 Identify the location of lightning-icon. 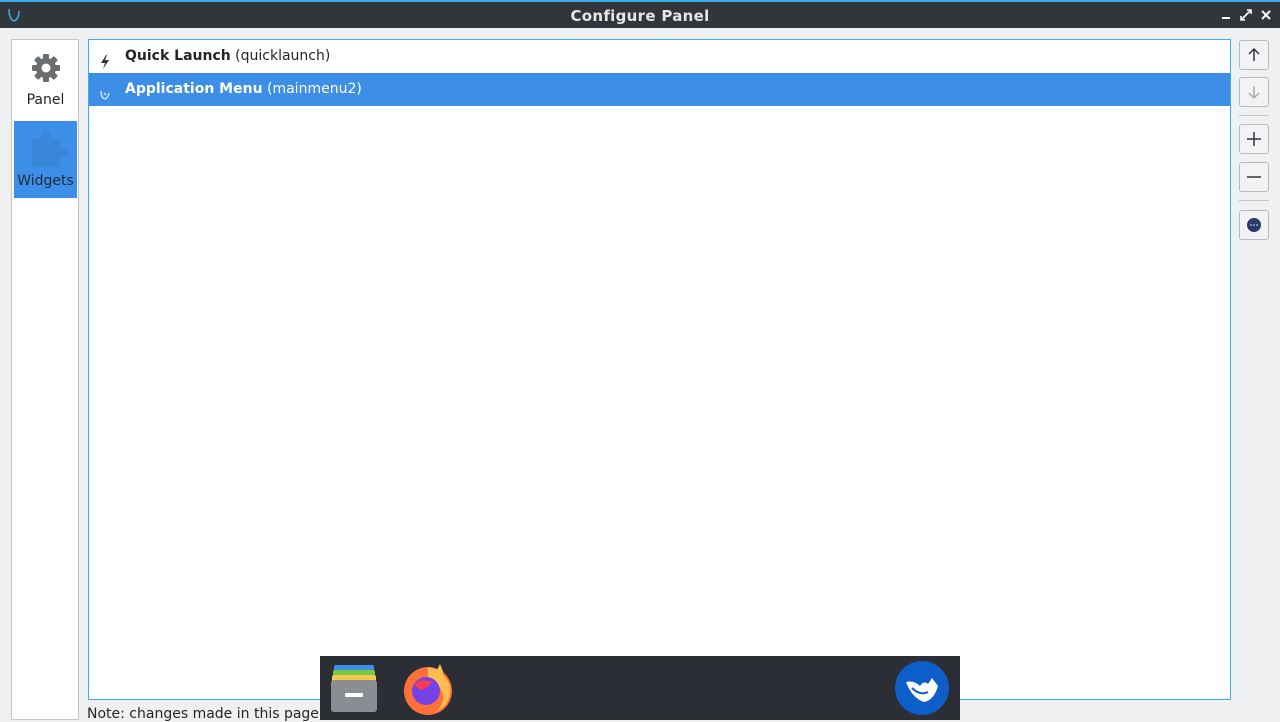
(105, 59).